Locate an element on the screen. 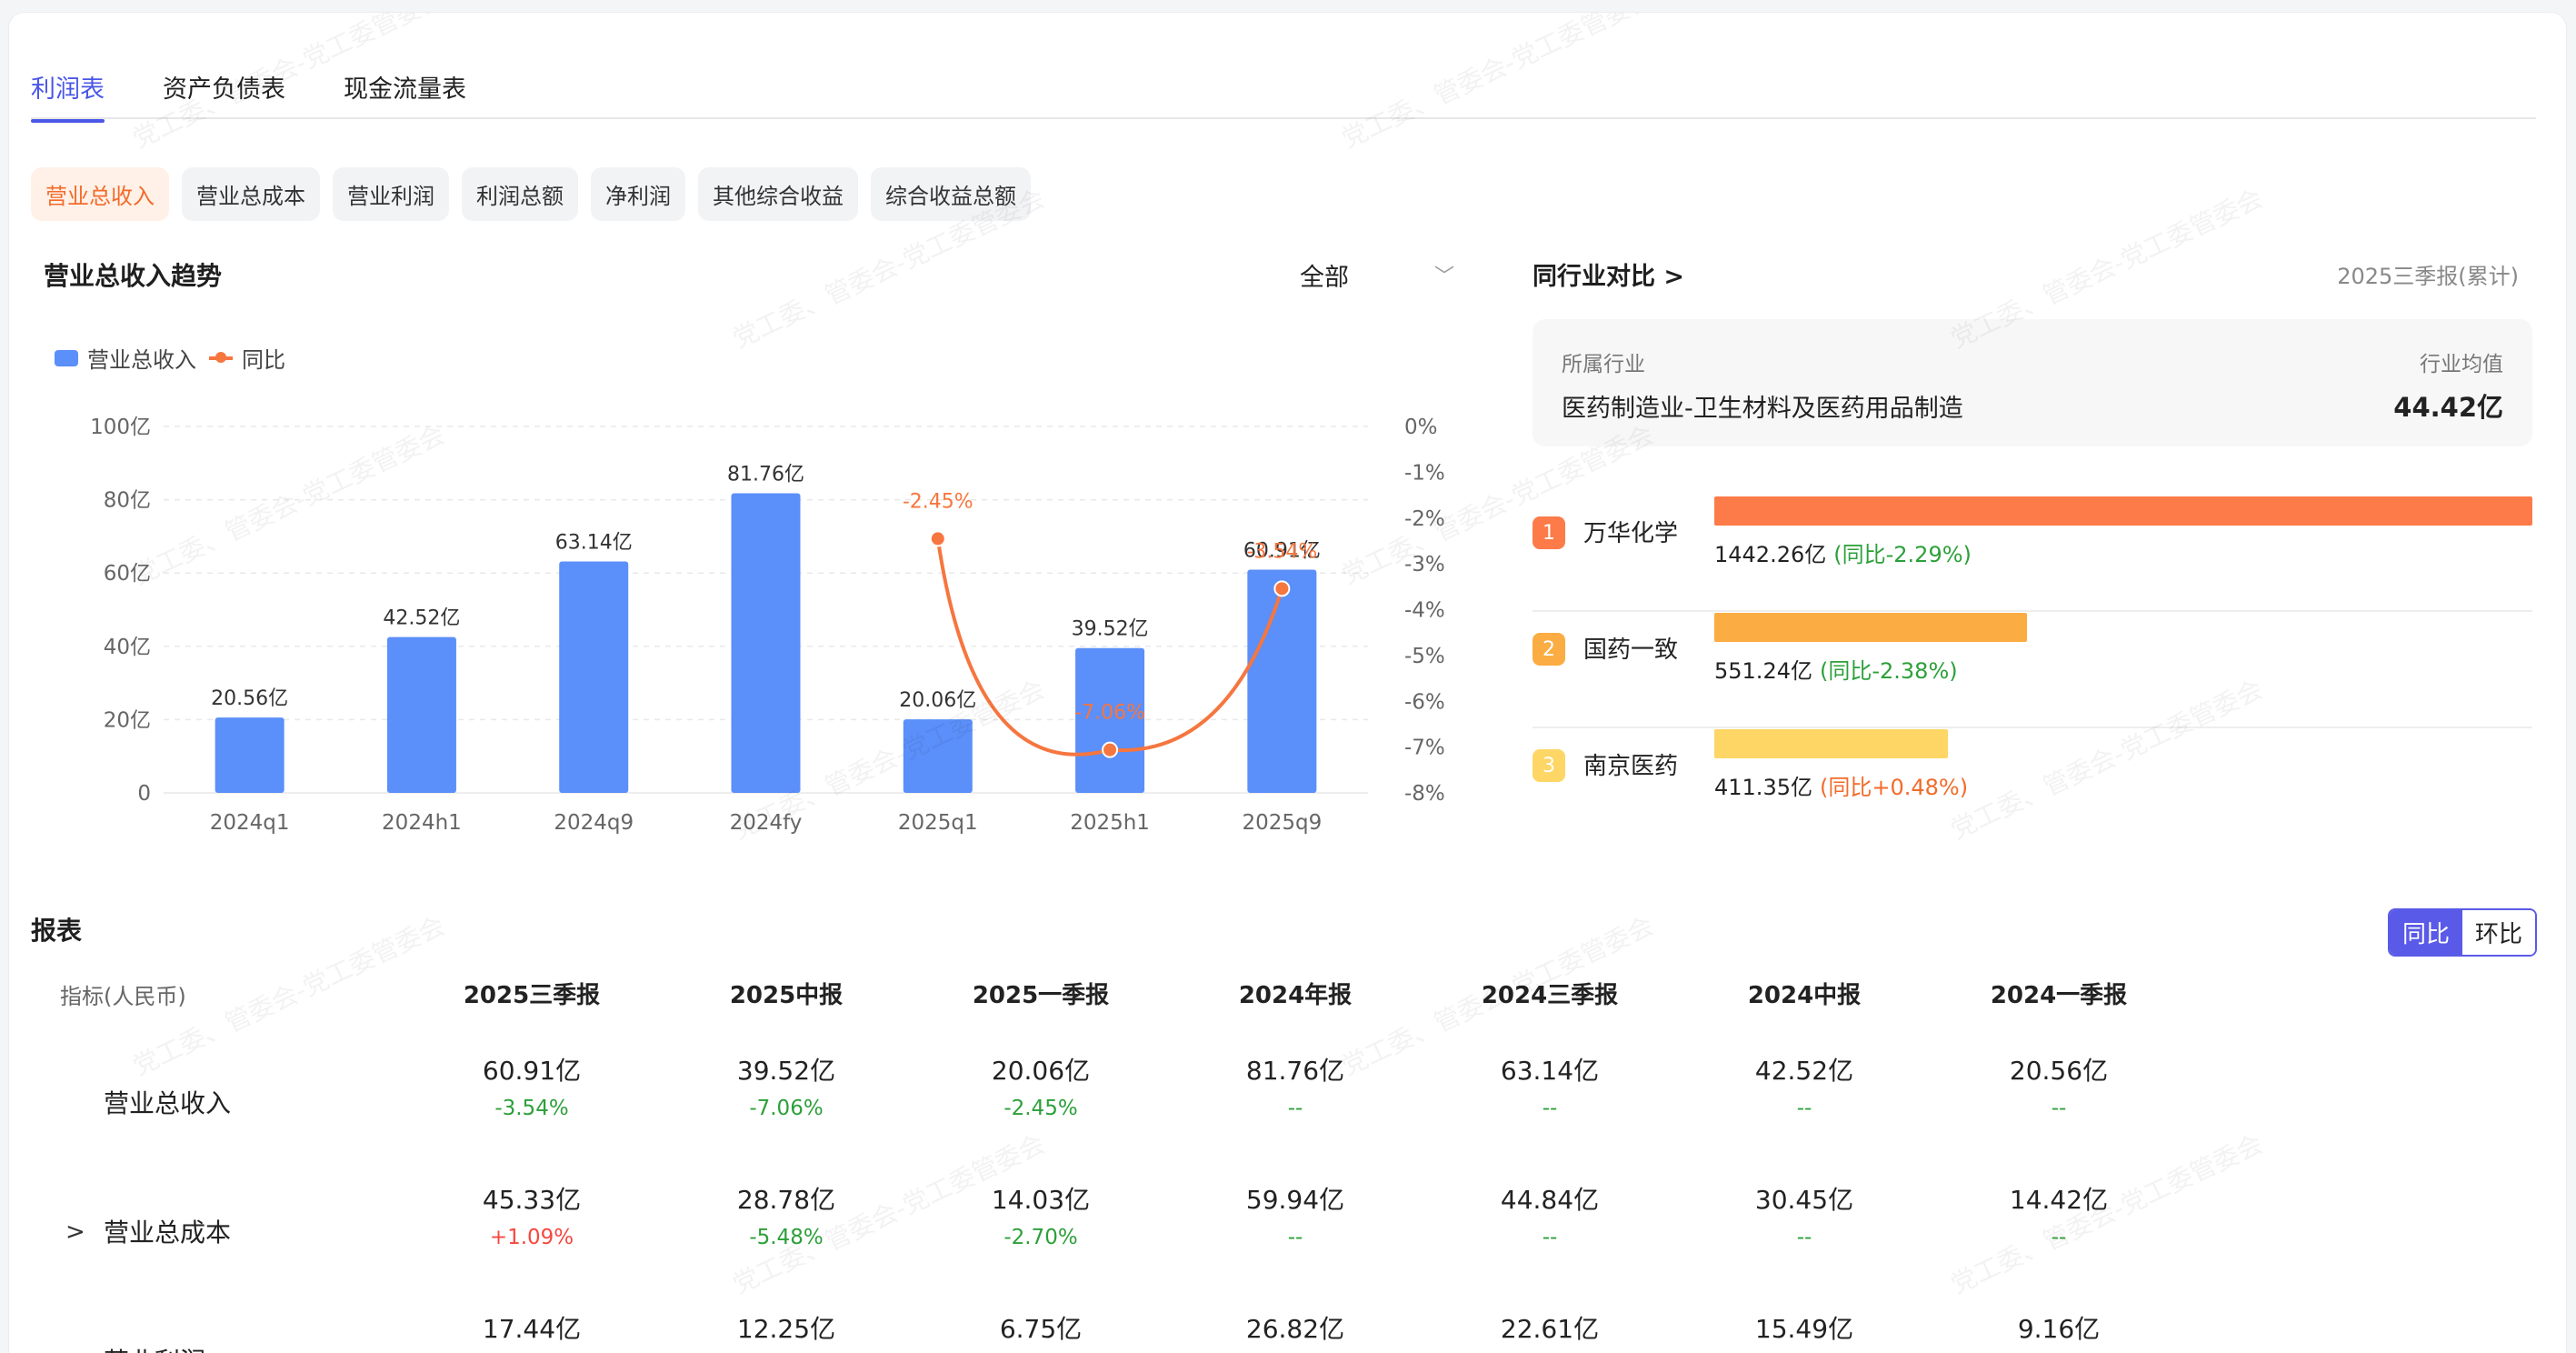 The height and width of the screenshot is (1353, 2576). bar-data-label: 20.56亿 is located at coordinates (250, 699).